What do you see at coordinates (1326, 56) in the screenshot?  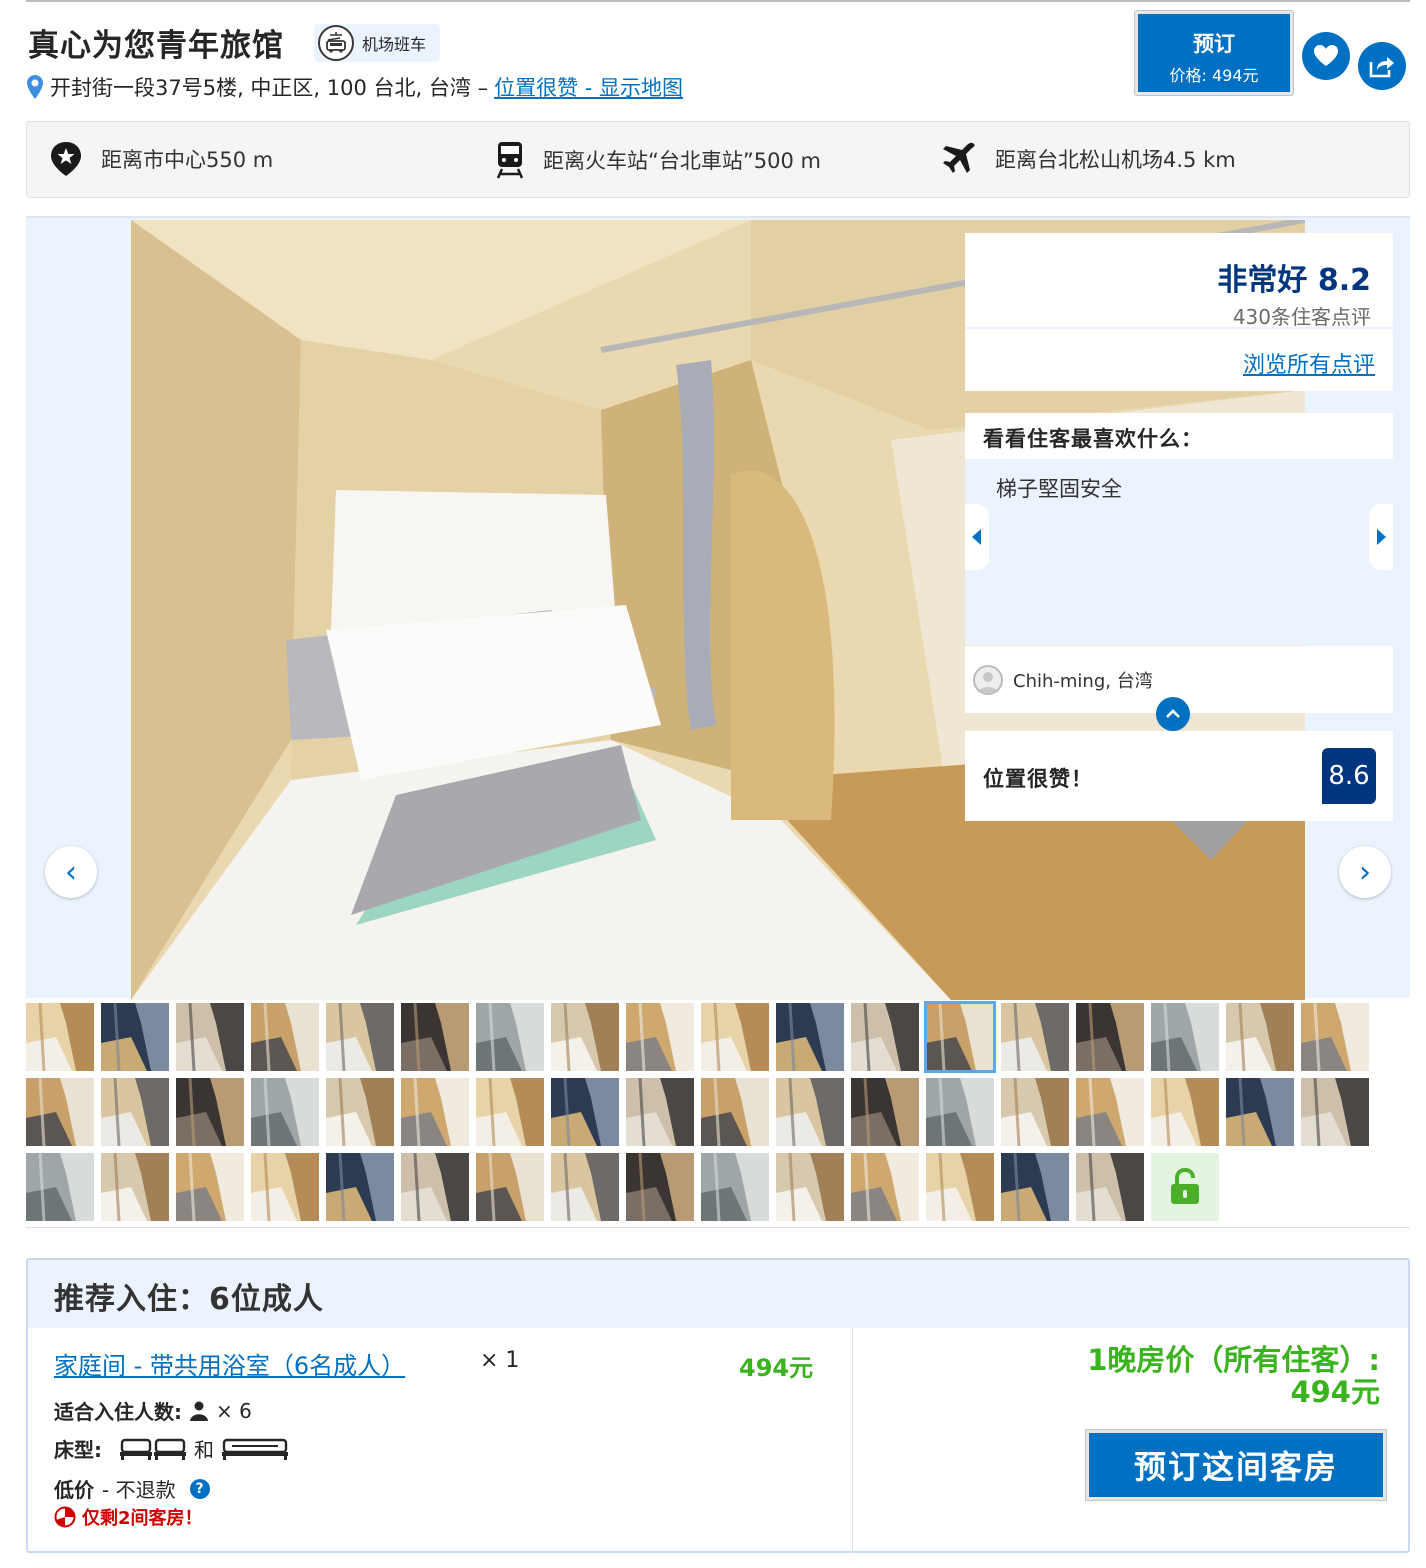 I see `save-favorite-button` at bounding box center [1326, 56].